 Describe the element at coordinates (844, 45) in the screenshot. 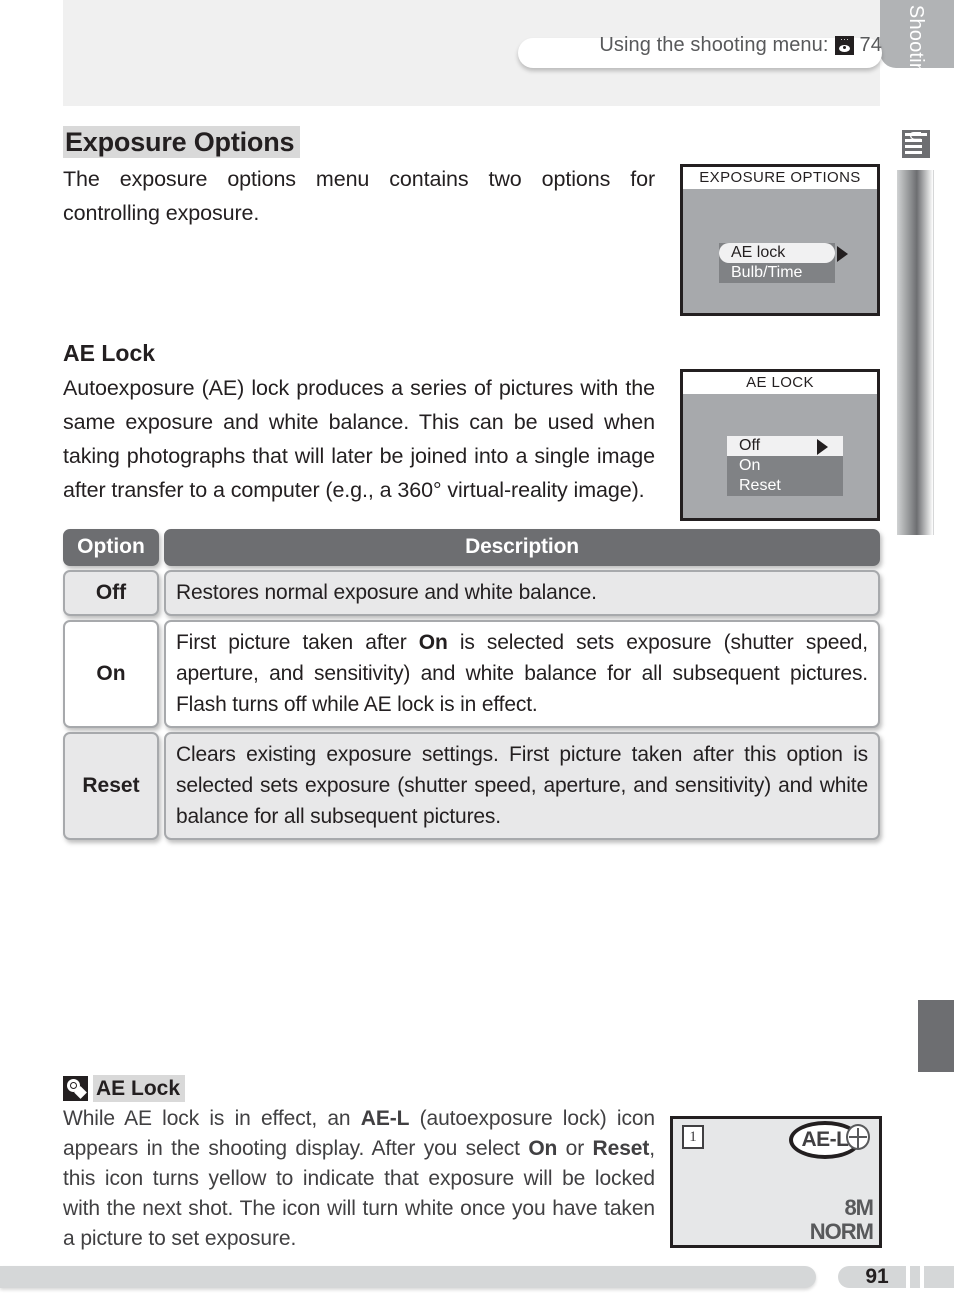

I see `camera-menu-icon` at that location.